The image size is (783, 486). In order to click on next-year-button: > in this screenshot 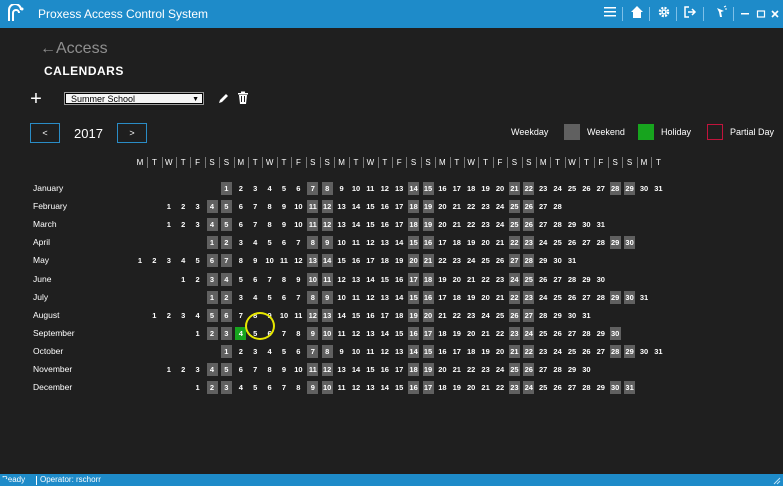, I will do `click(132, 133)`.